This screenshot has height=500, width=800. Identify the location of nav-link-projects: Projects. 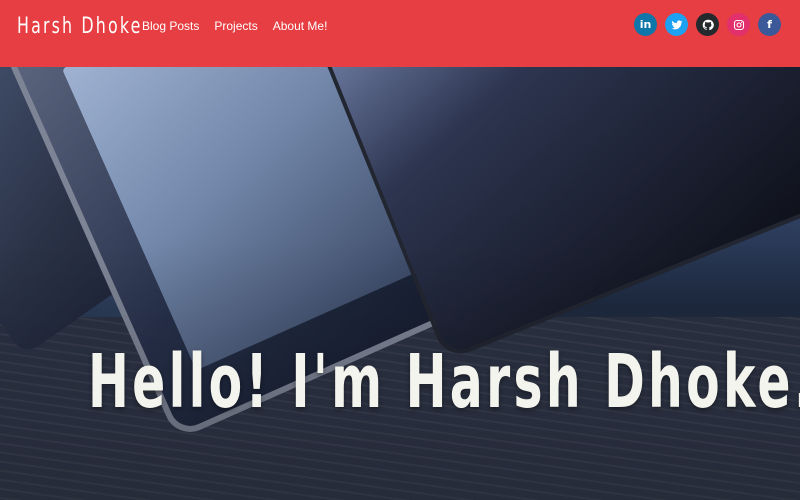
(235, 26).